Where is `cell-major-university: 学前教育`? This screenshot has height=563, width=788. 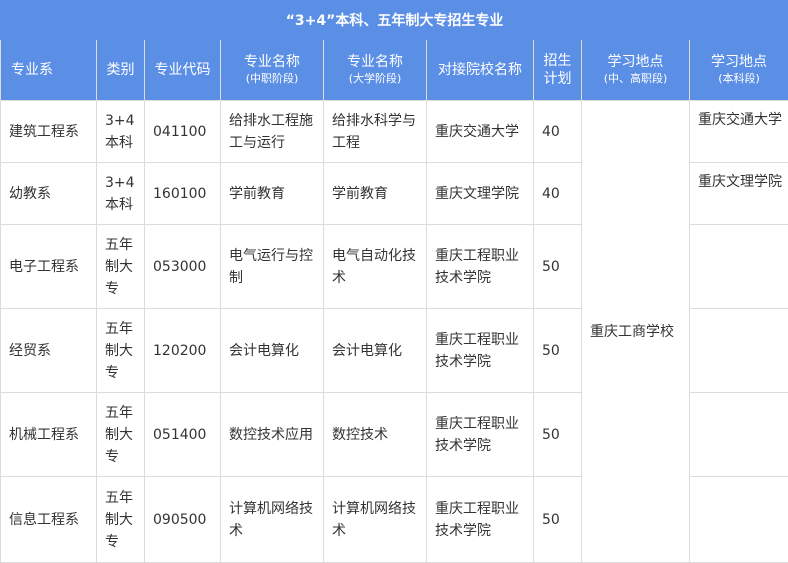 cell-major-university: 学前教育 is located at coordinates (375, 194).